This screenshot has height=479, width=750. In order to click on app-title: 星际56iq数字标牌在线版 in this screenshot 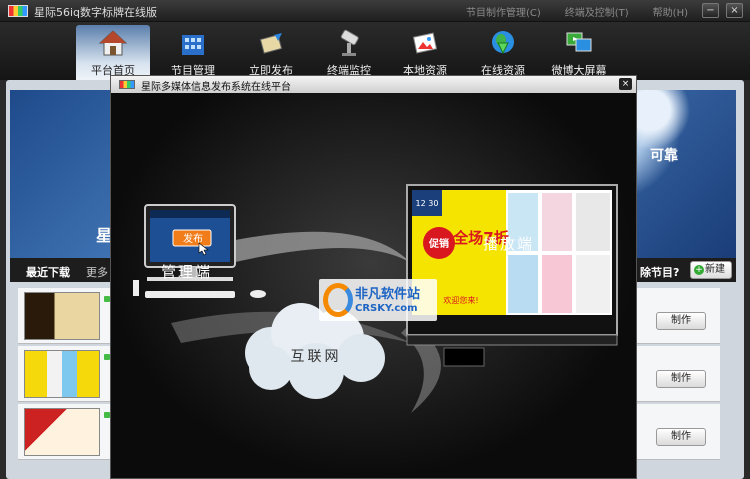, I will do `click(96, 12)`.